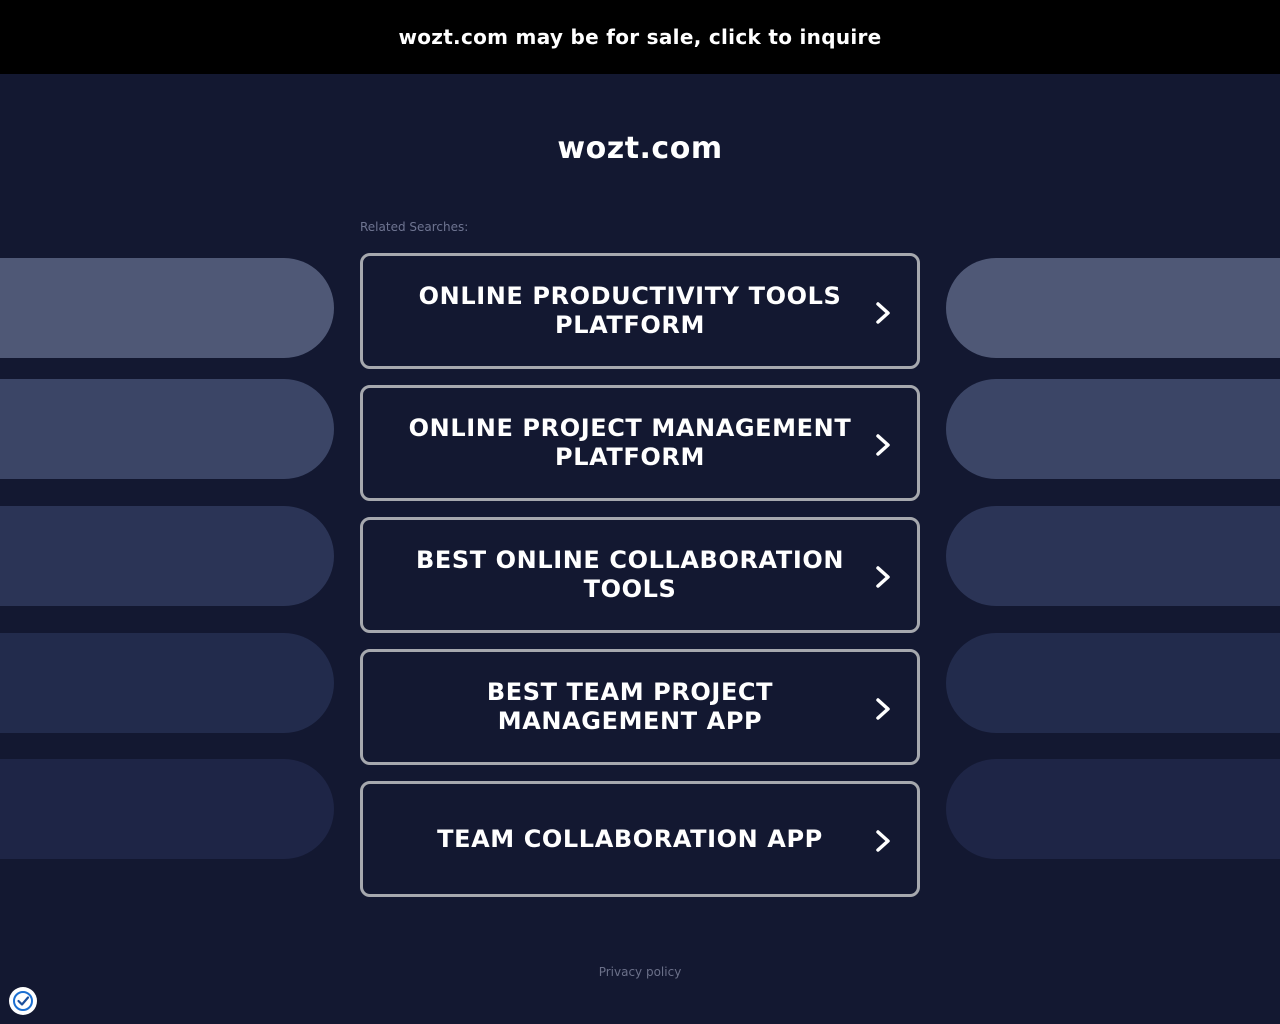 This screenshot has width=1280, height=1024. I want to click on link-label-line: MANAGEMENT APP, so click(630, 721).